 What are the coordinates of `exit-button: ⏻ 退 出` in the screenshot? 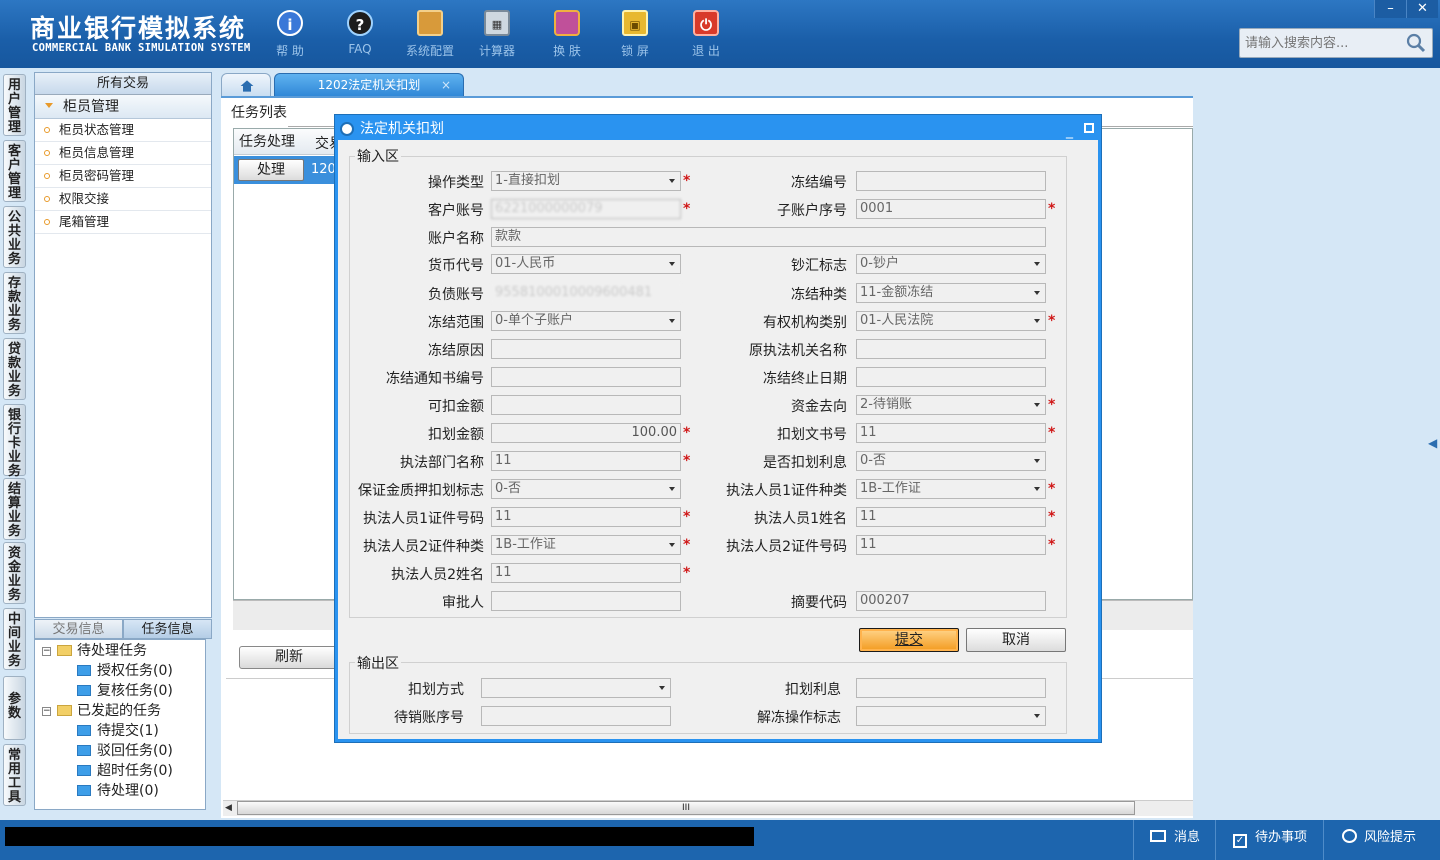 It's located at (706, 35).